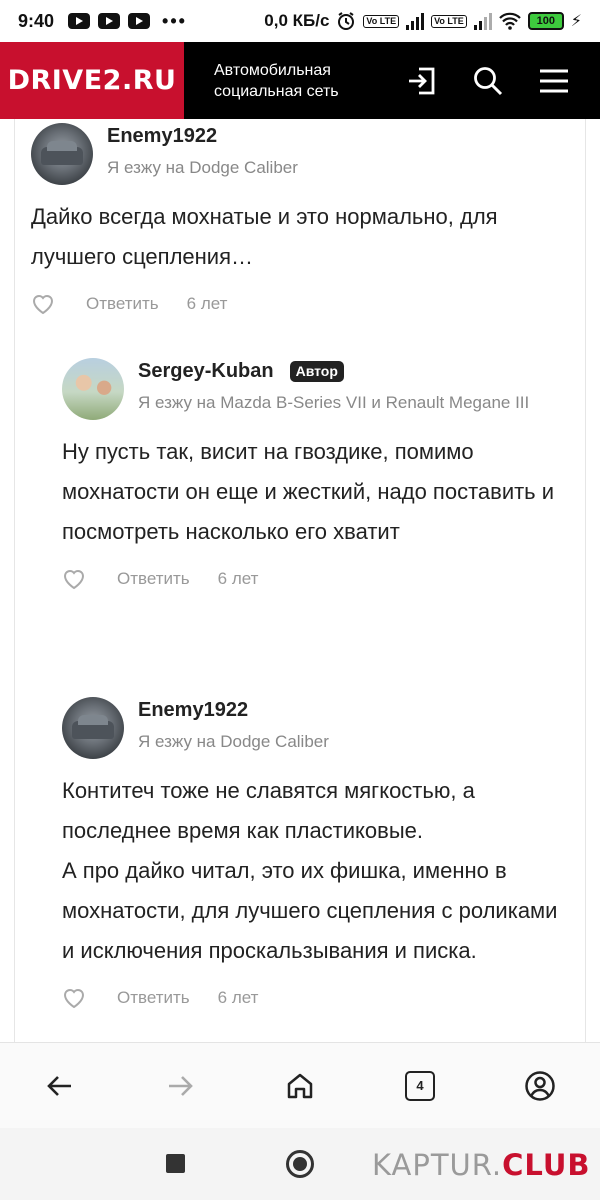 Image resolution: width=600 pixels, height=1200 pixels. I want to click on alarm-icon, so click(346, 21).